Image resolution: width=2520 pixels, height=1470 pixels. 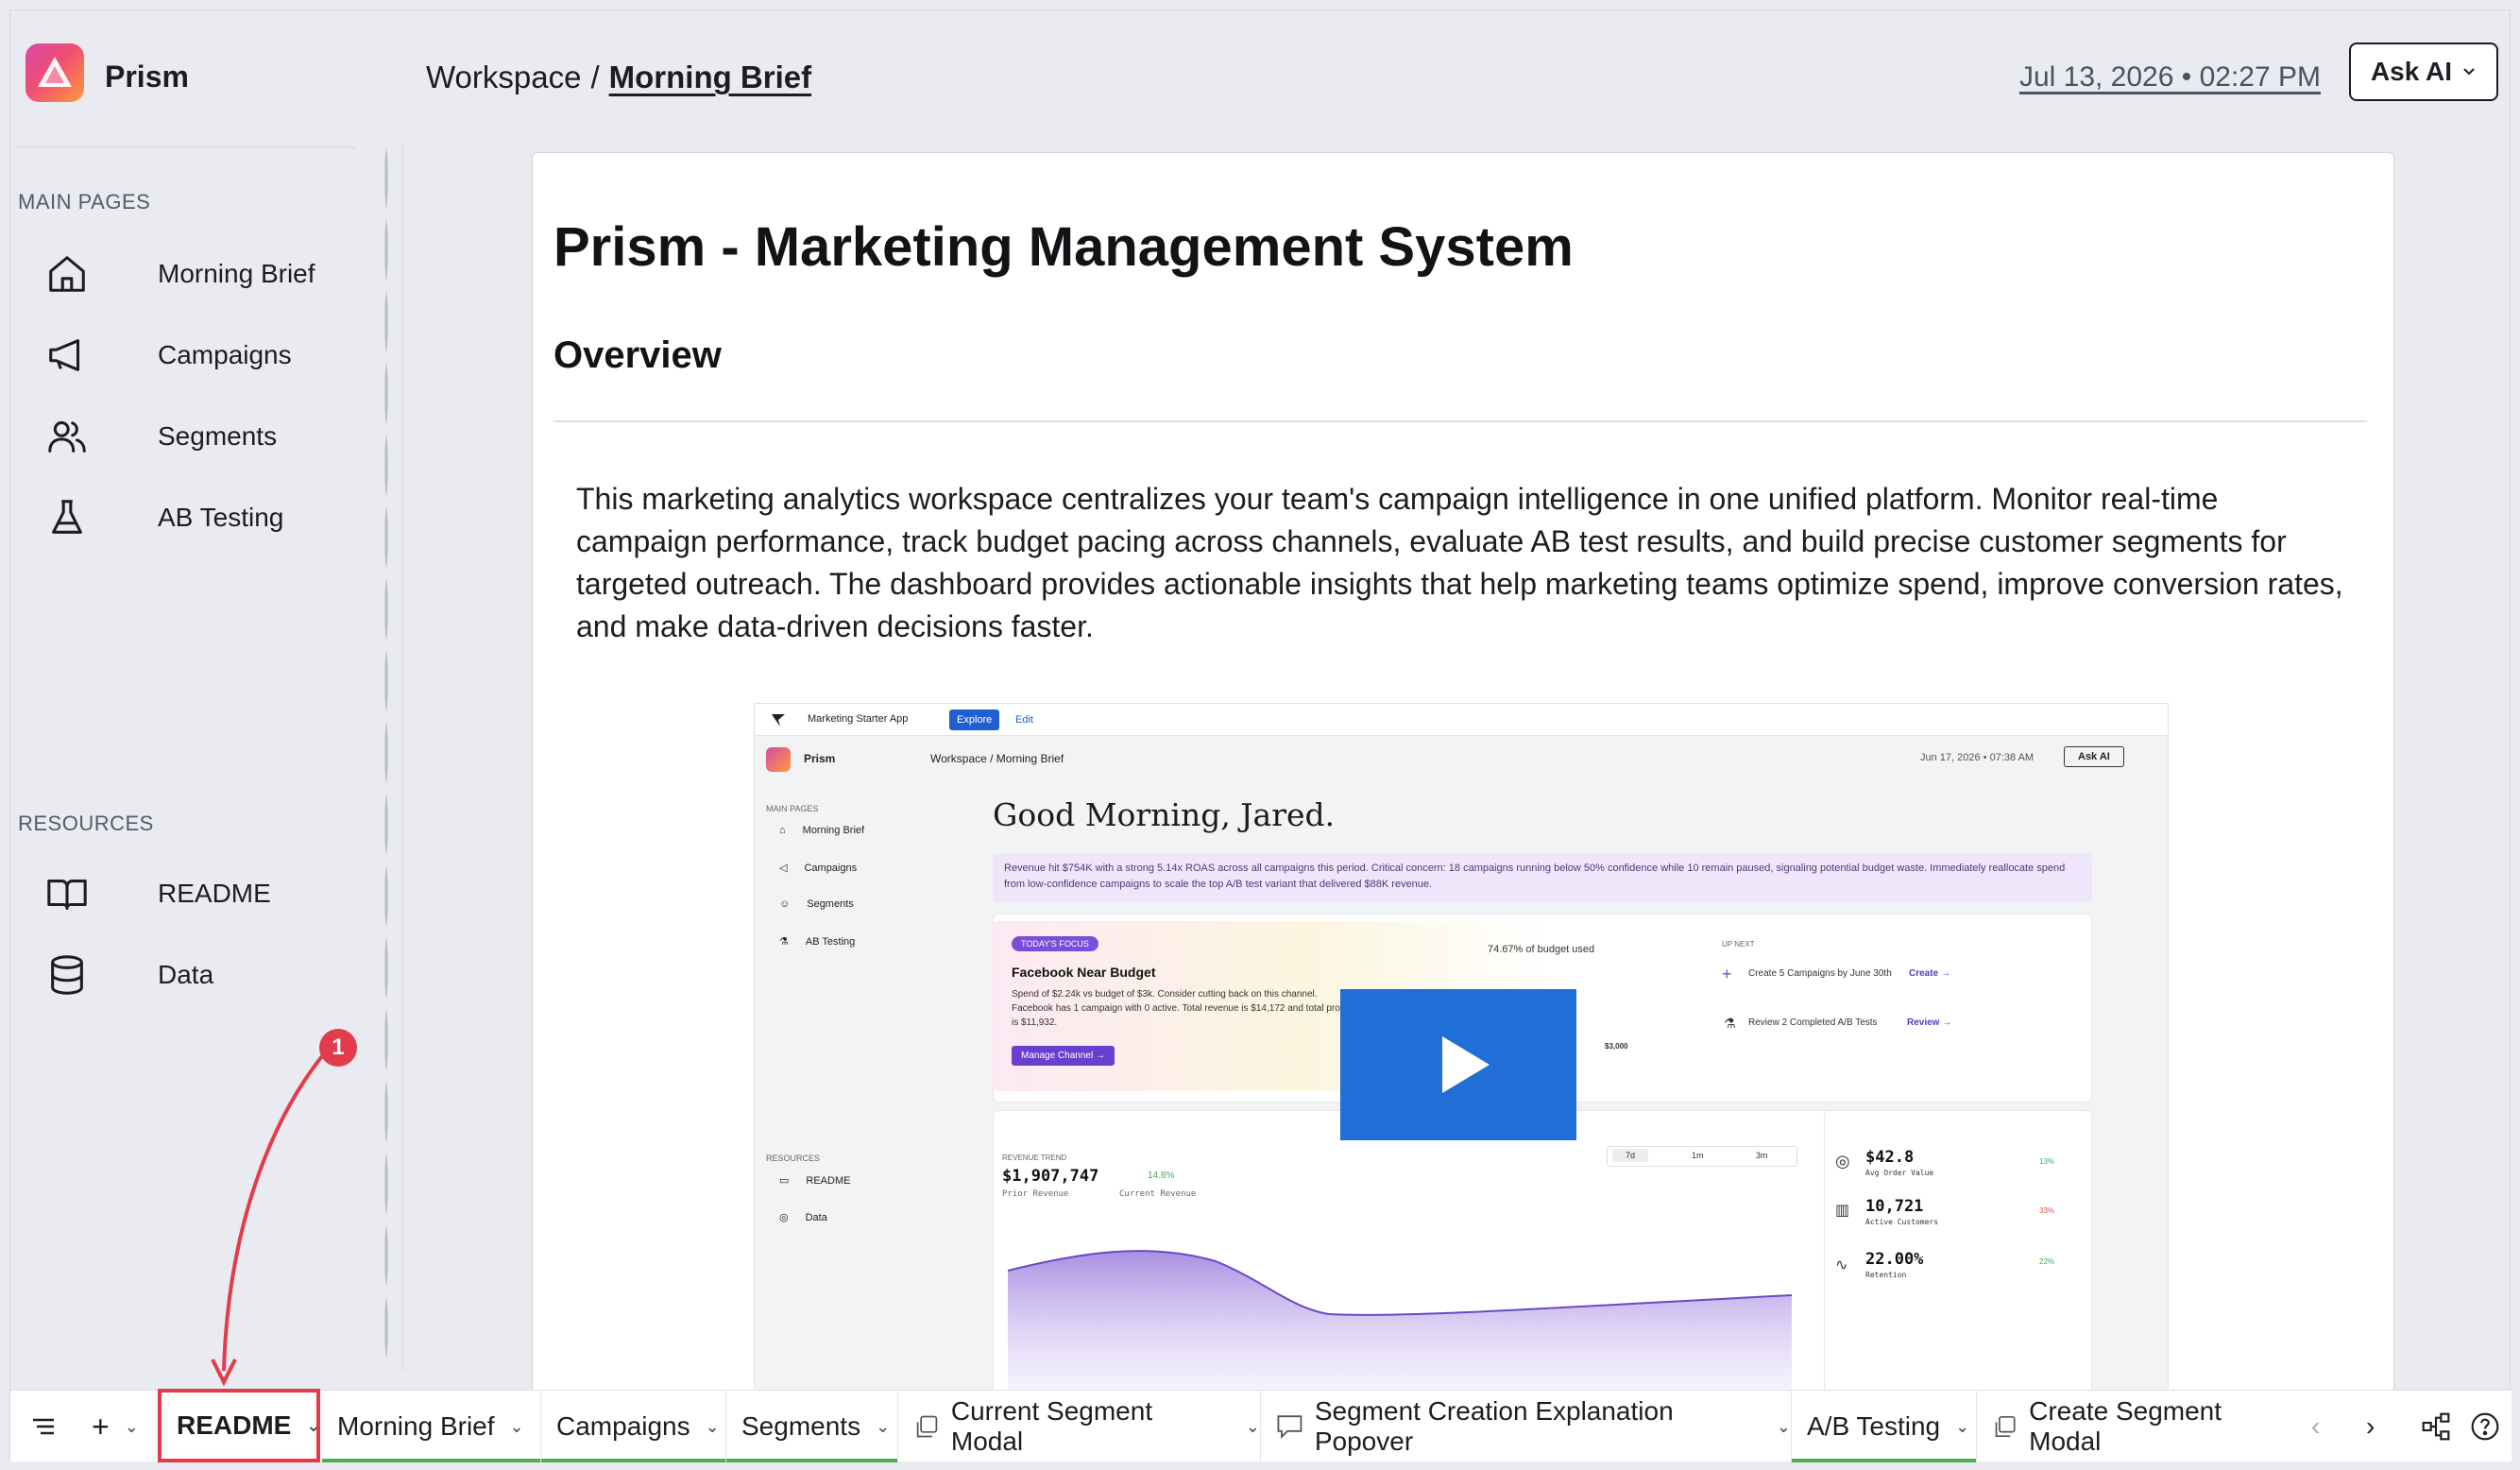 I want to click on chevron-down-icon, so click(x=2469, y=72).